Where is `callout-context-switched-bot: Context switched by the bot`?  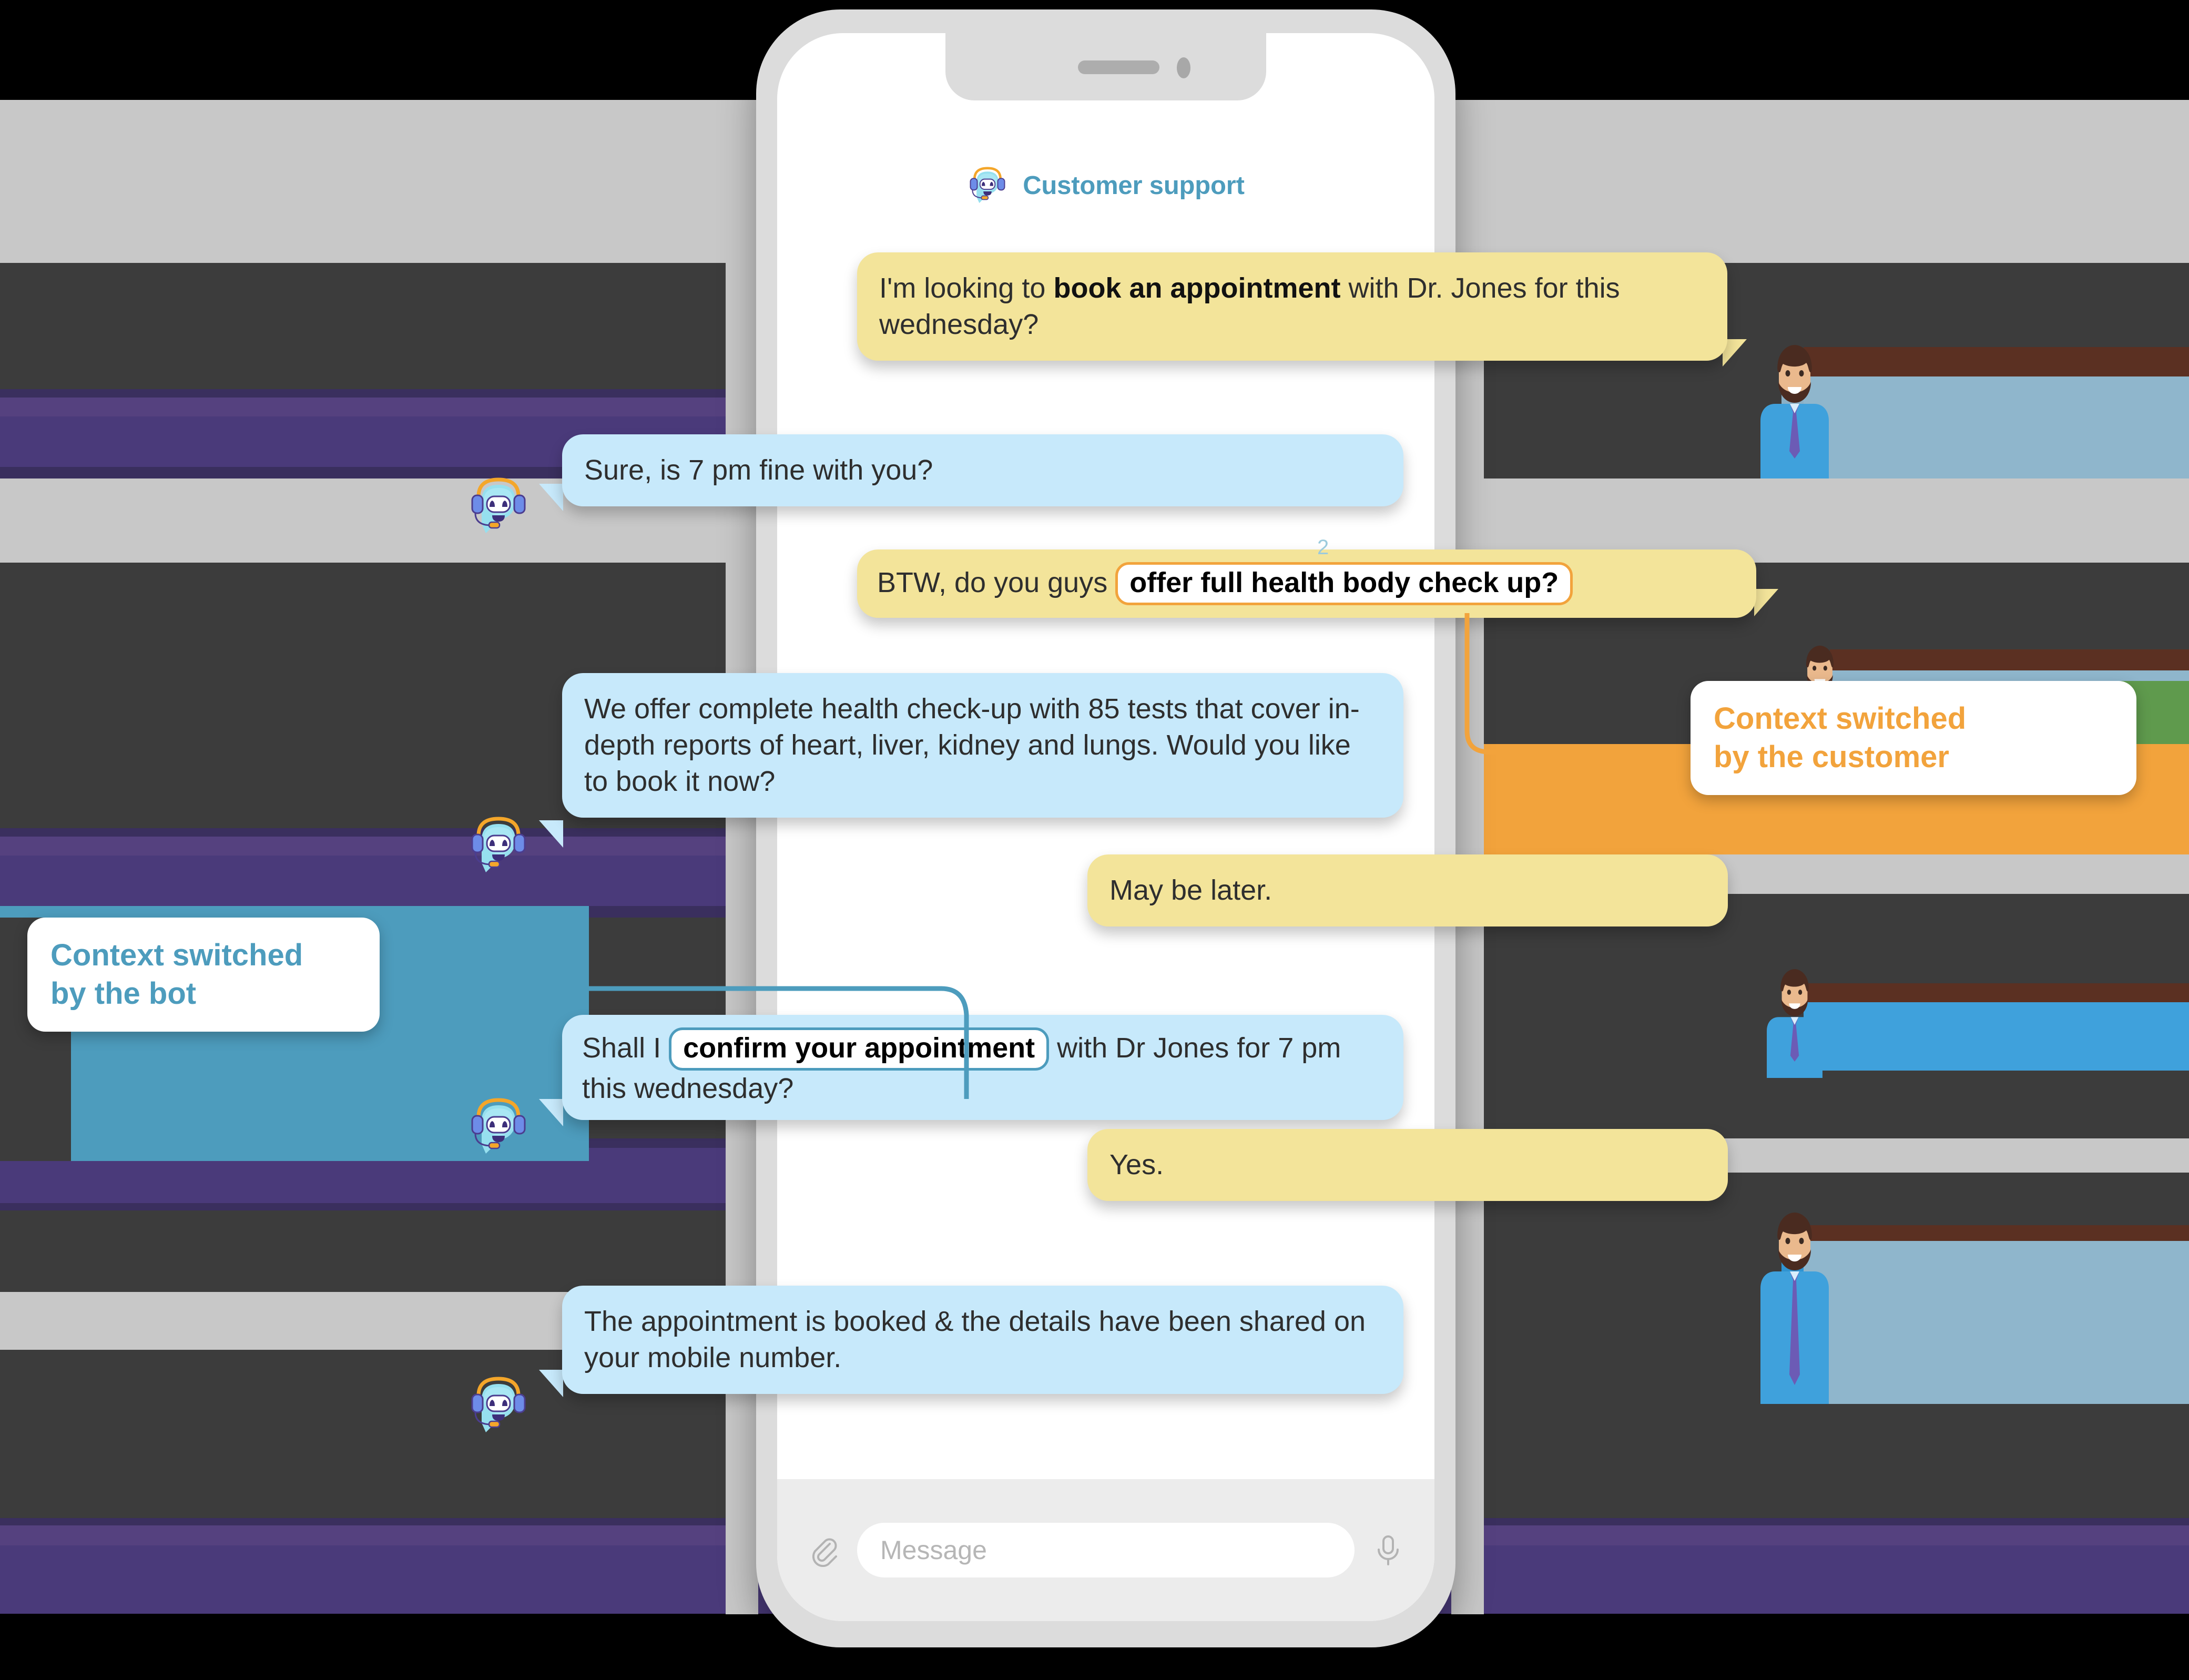 callout-context-switched-bot: Context switched by the bot is located at coordinates (203, 975).